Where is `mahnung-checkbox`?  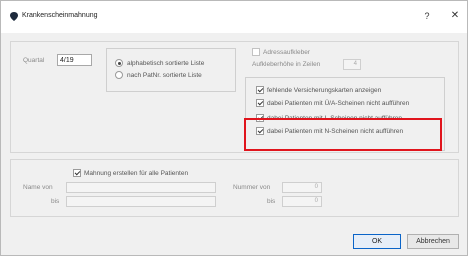
mahnung-checkbox is located at coordinates (77, 173).